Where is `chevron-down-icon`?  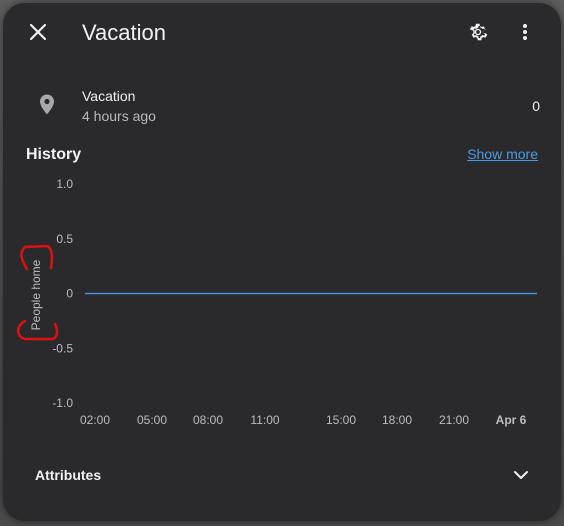 chevron-down-icon is located at coordinates (521, 475).